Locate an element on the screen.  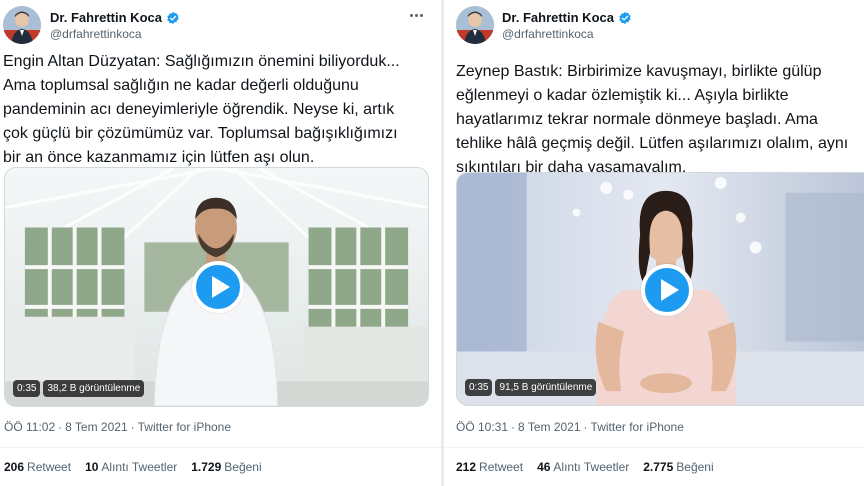
tweet-stats: 206 Retweet 10 Alıntı Tweetler 1.729 Beğeni is located at coordinates (140, 467).